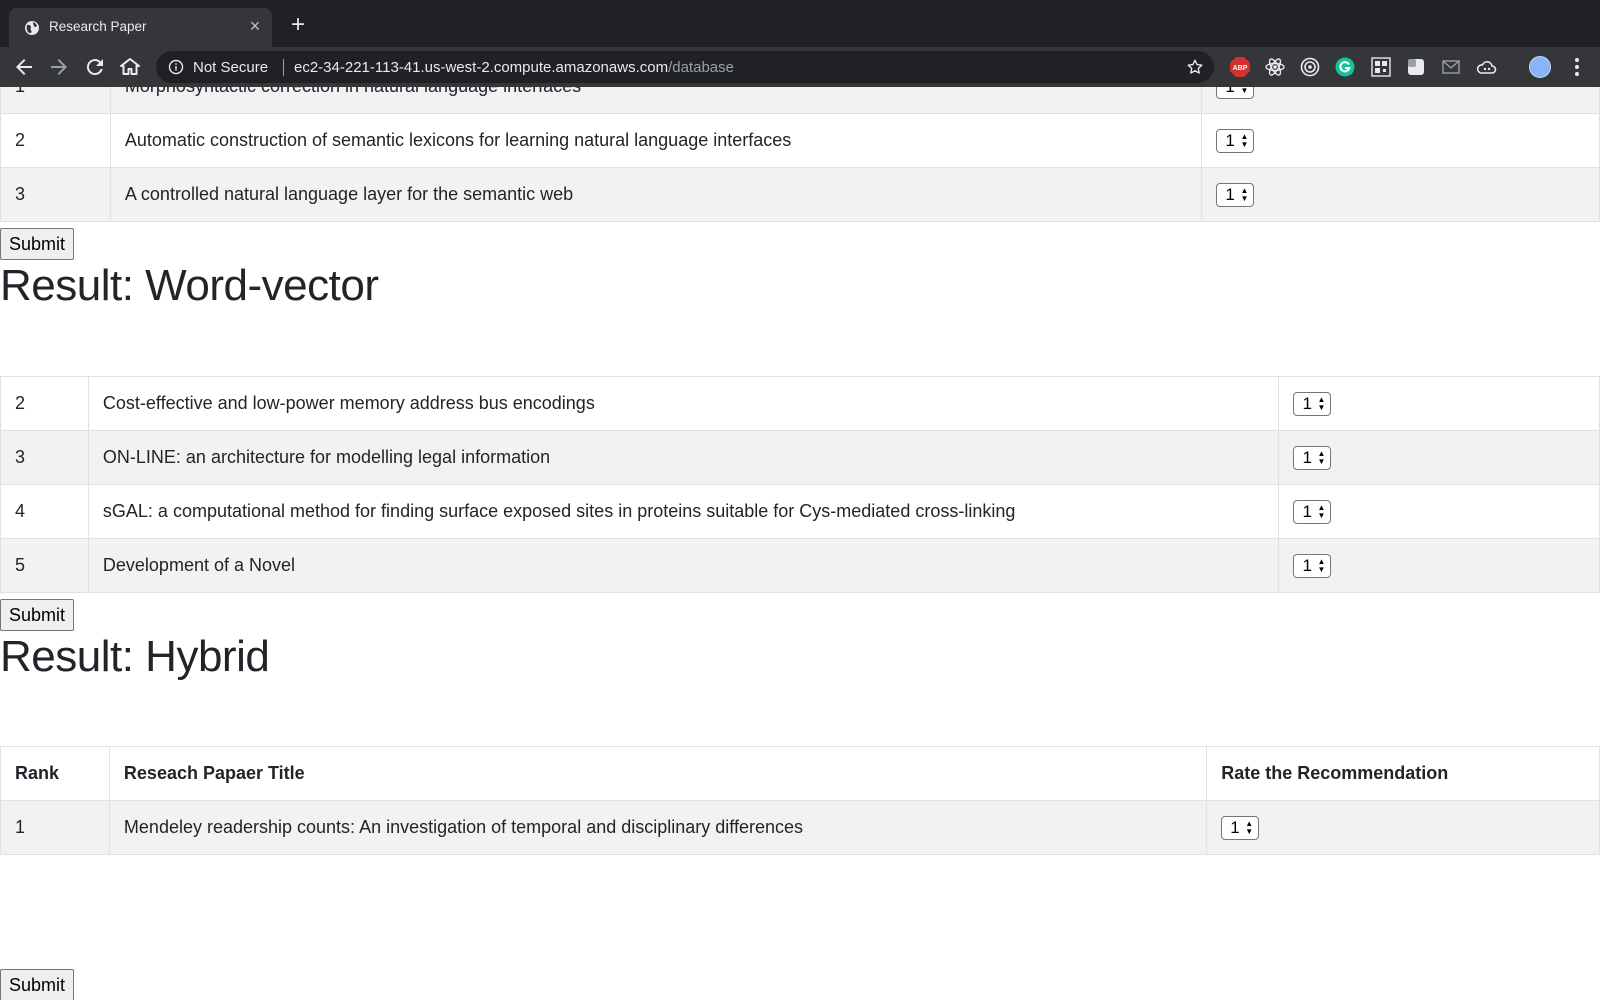 Image resolution: width=1600 pixels, height=1000 pixels. Describe the element at coordinates (59, 67) in the screenshot. I see `forward-arrow-icon` at that location.